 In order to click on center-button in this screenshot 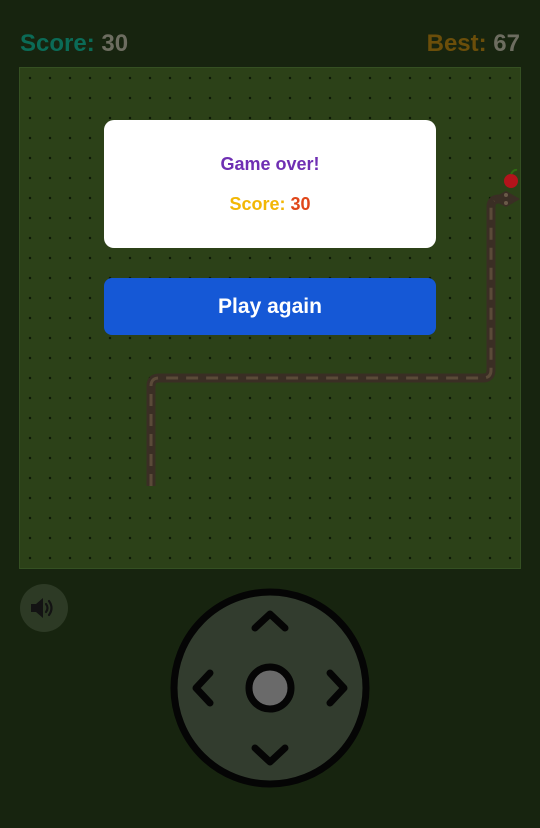, I will do `click(270, 688)`.